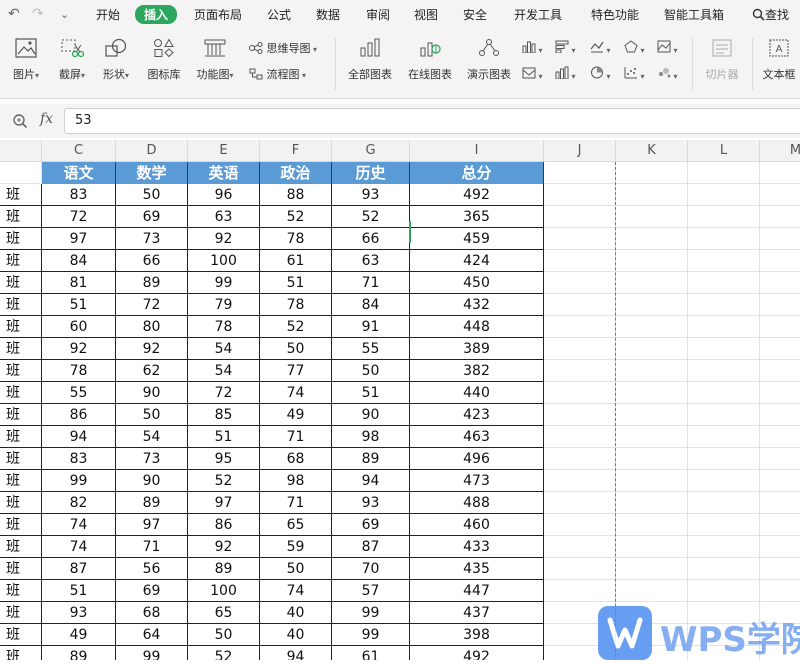  Describe the element at coordinates (477, 481) in the screenshot. I see `table-cell: 473` at that location.